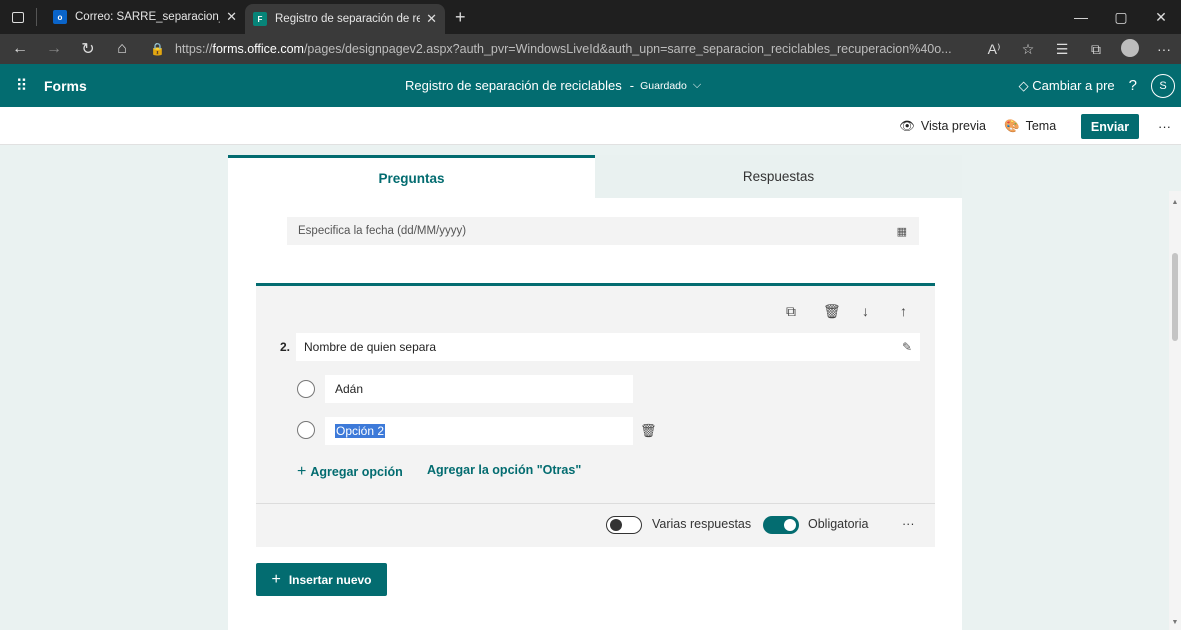  I want to click on read-aloud-icon: A⁾, so click(994, 49).